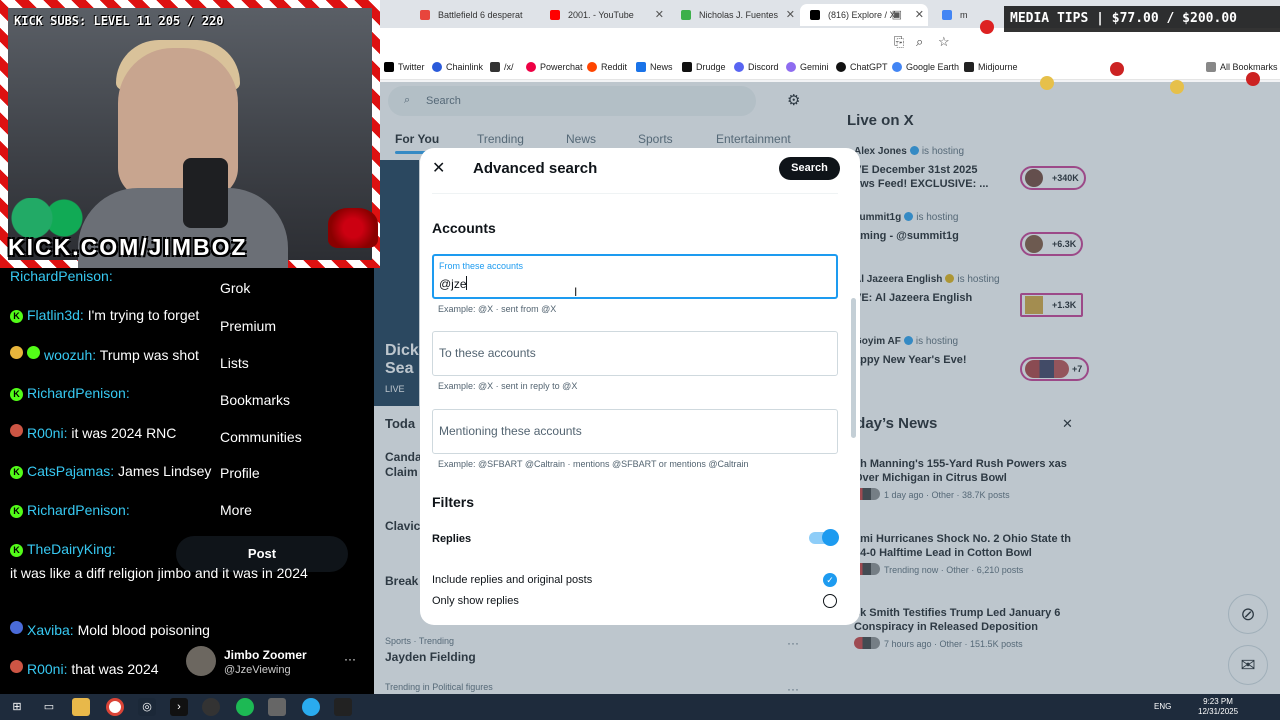  What do you see at coordinates (531, 67) in the screenshot?
I see `powerchat-icon` at bounding box center [531, 67].